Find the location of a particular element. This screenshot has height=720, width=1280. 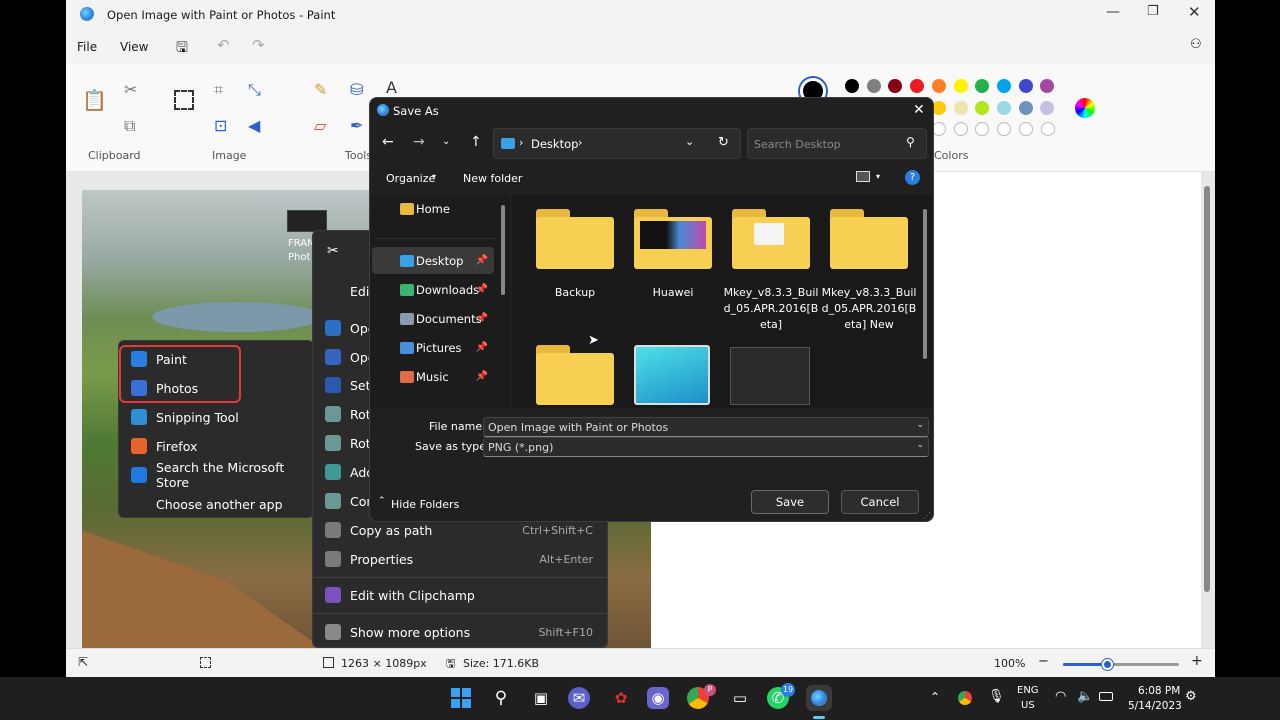

resize-grip-icon: ⋰ is located at coordinates (927, 515).